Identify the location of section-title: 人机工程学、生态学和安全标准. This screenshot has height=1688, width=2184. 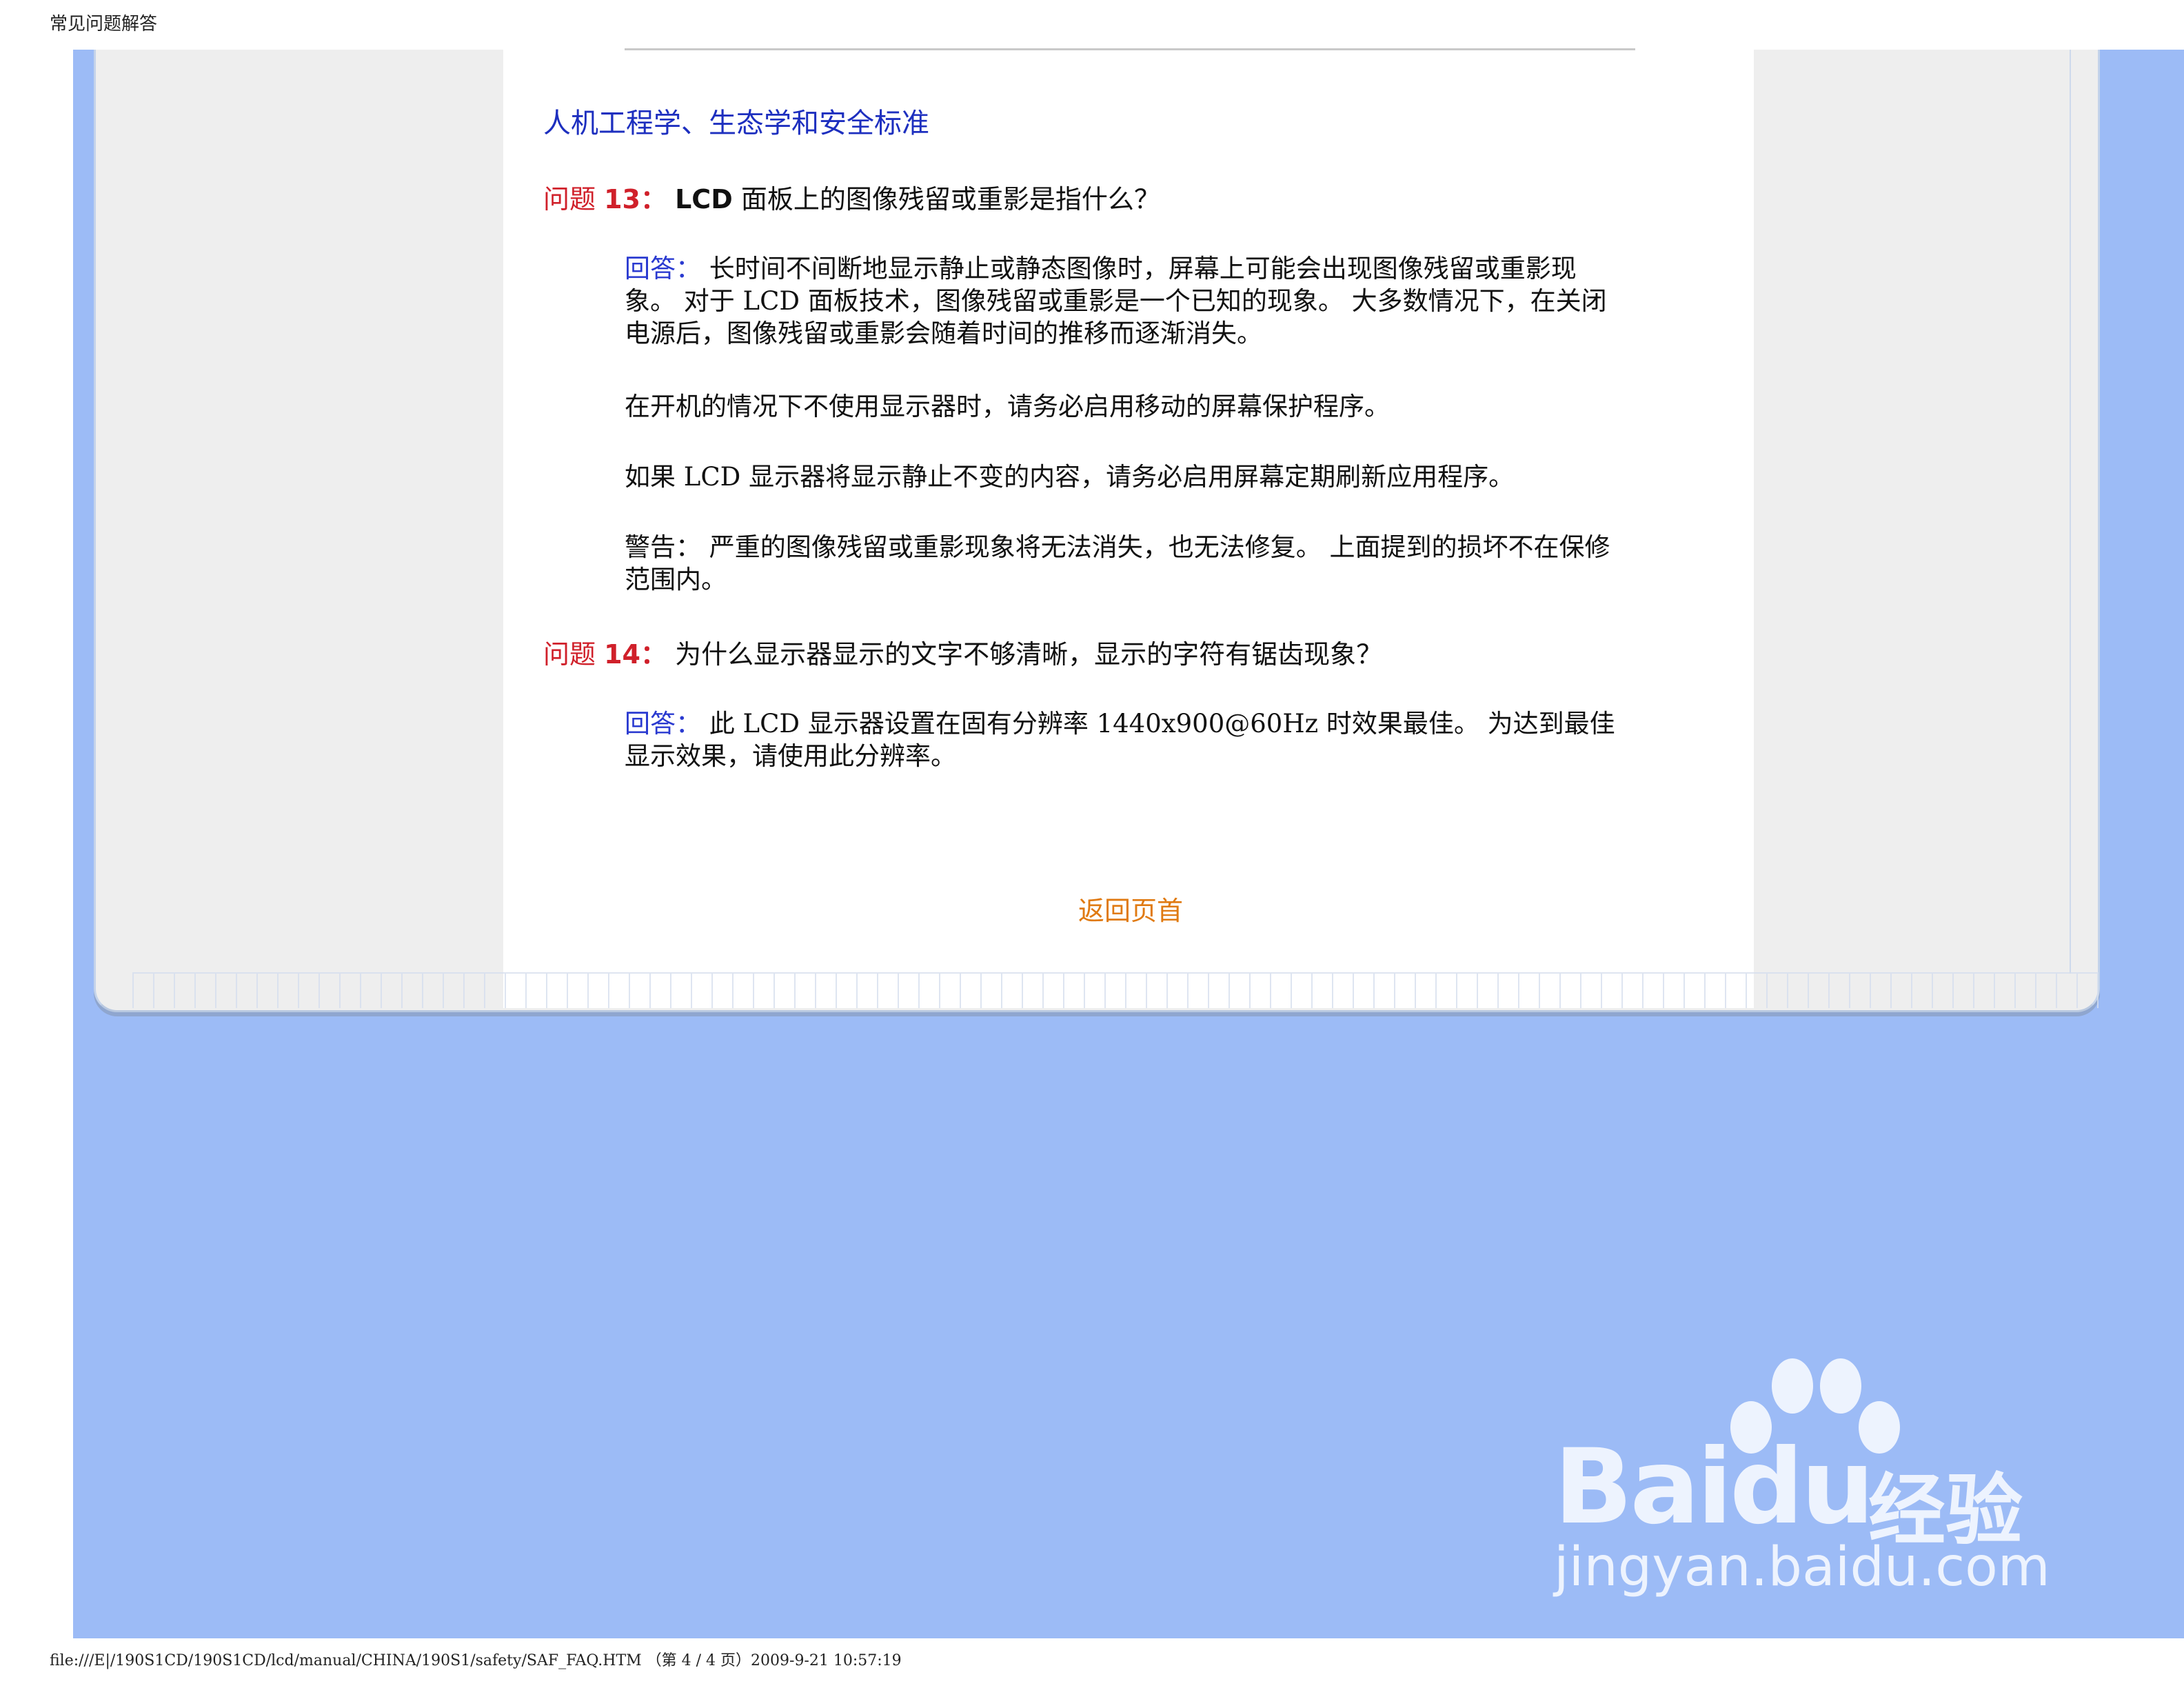
(736, 124).